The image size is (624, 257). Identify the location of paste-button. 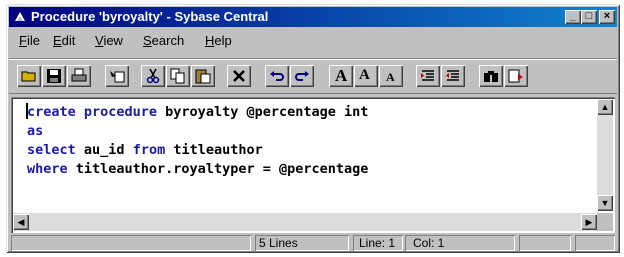
(203, 76).